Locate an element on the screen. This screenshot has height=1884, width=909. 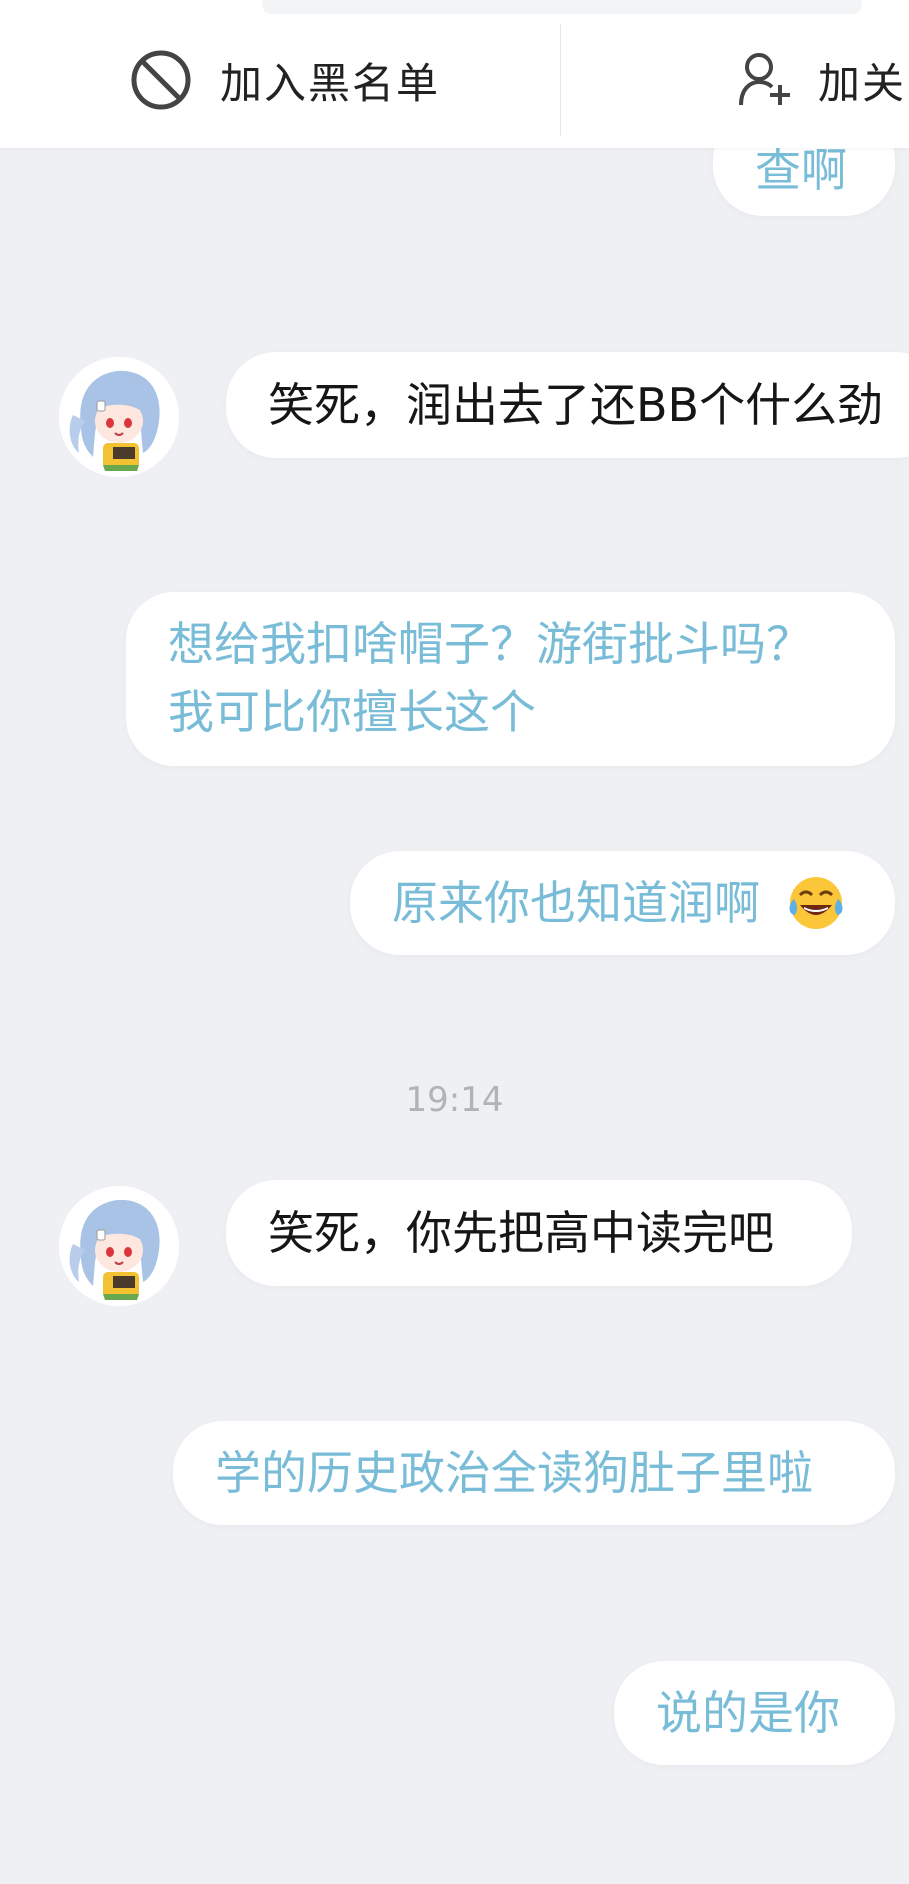
sent-message: 学的历史政治全读狗肚子里啦 is located at coordinates (534, 1473).